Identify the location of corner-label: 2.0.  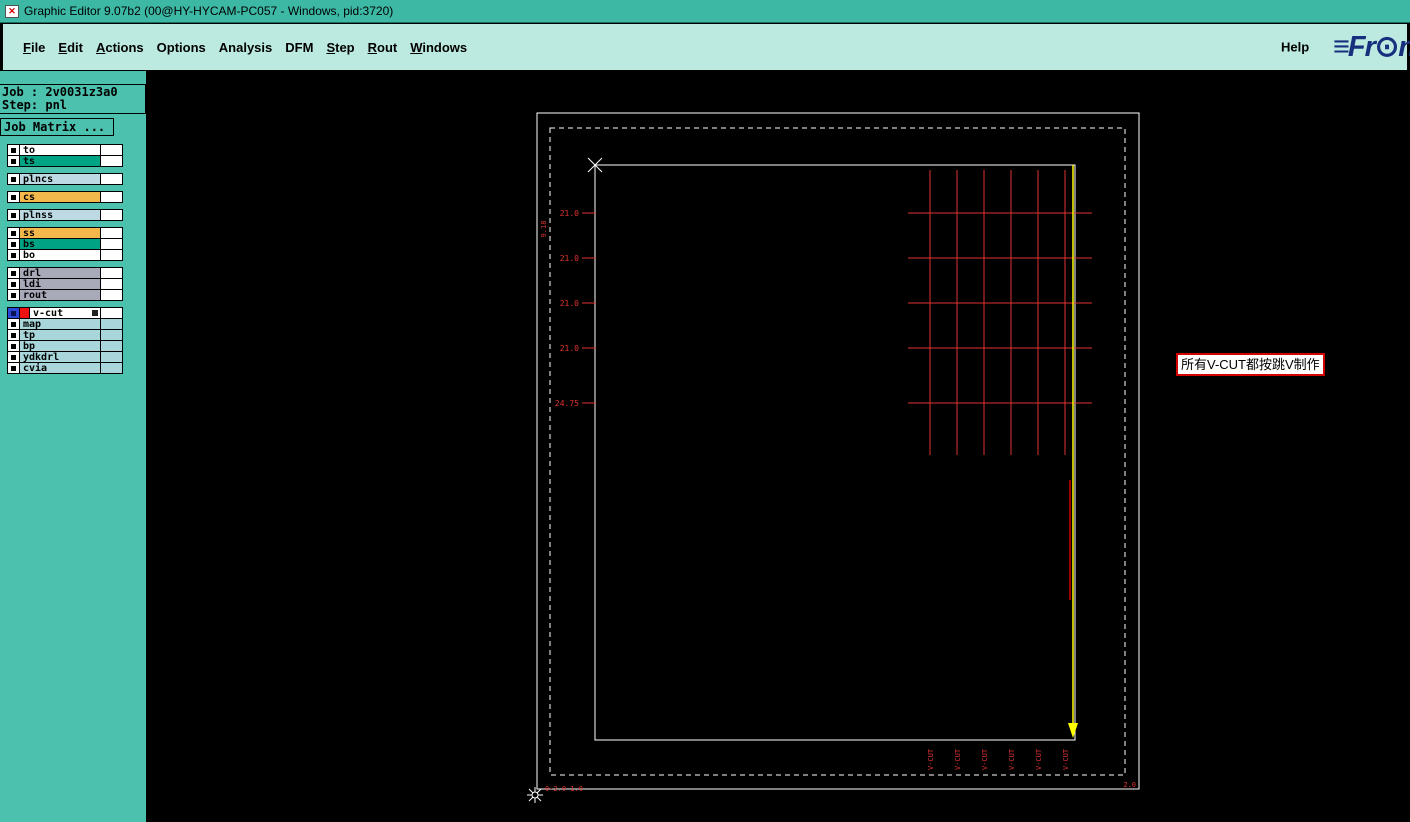
(1129, 785).